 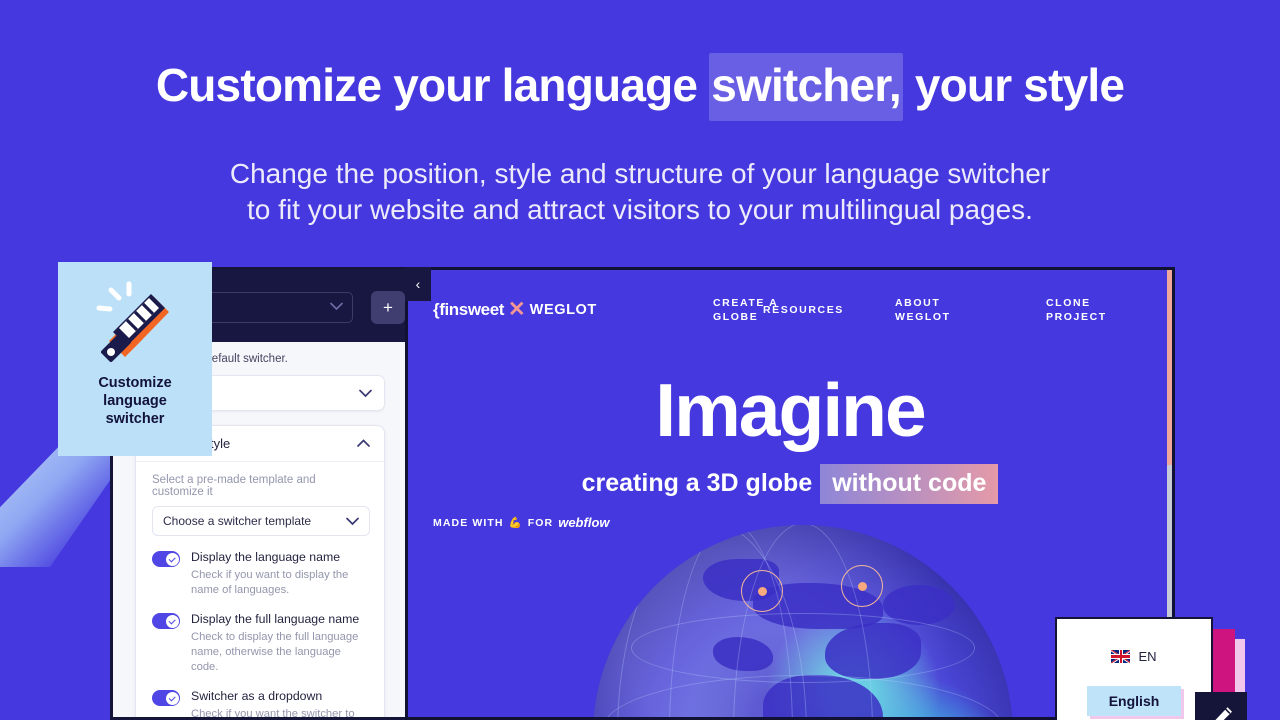 What do you see at coordinates (257, 696) in the screenshot?
I see `toggle-title: Switcher as a dropdown` at bounding box center [257, 696].